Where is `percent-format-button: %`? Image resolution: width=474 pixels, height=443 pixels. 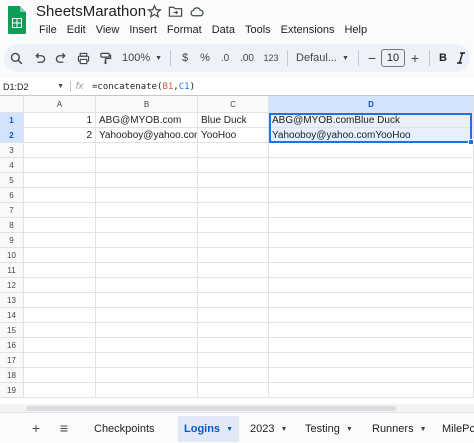
percent-format-button: % is located at coordinates (205, 58).